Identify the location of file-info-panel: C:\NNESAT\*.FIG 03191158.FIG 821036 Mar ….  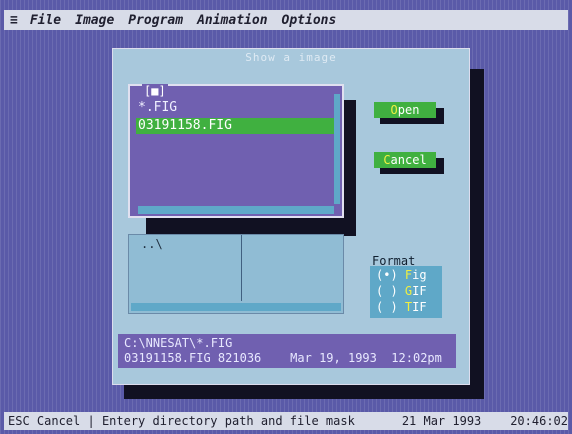
(287, 351).